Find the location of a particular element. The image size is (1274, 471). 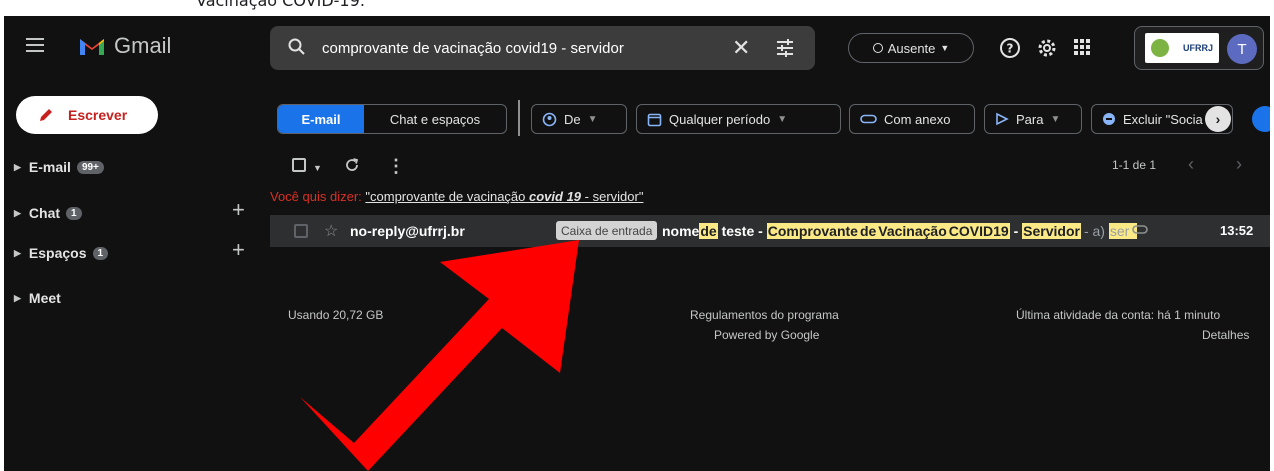

red-arrow-annotation is located at coordinates (439, 355).